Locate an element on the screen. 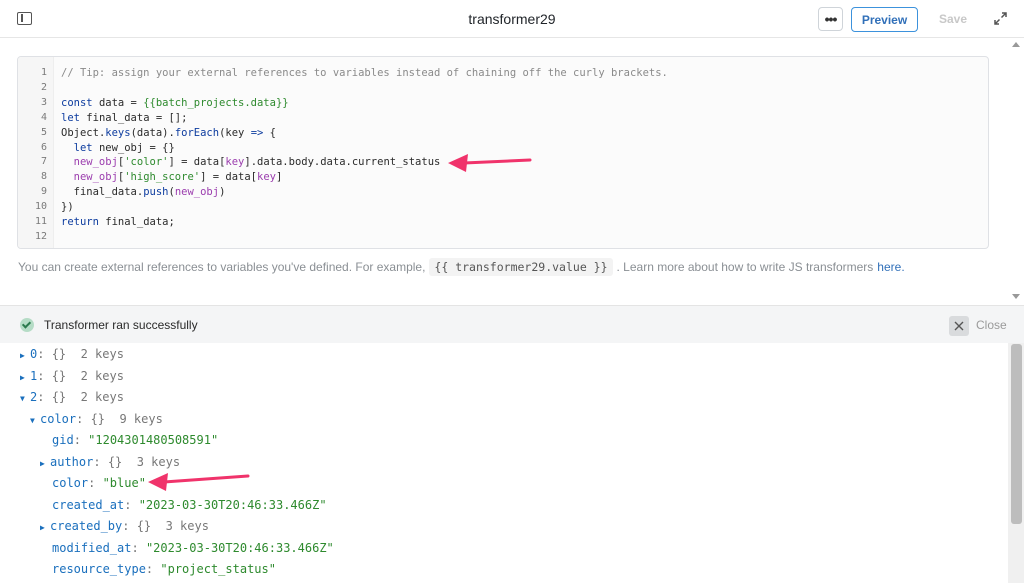 Image resolution: width=1024 pixels, height=583 pixels. code-line: Object.keys(data).forEach(key => { is located at coordinates (168, 133).